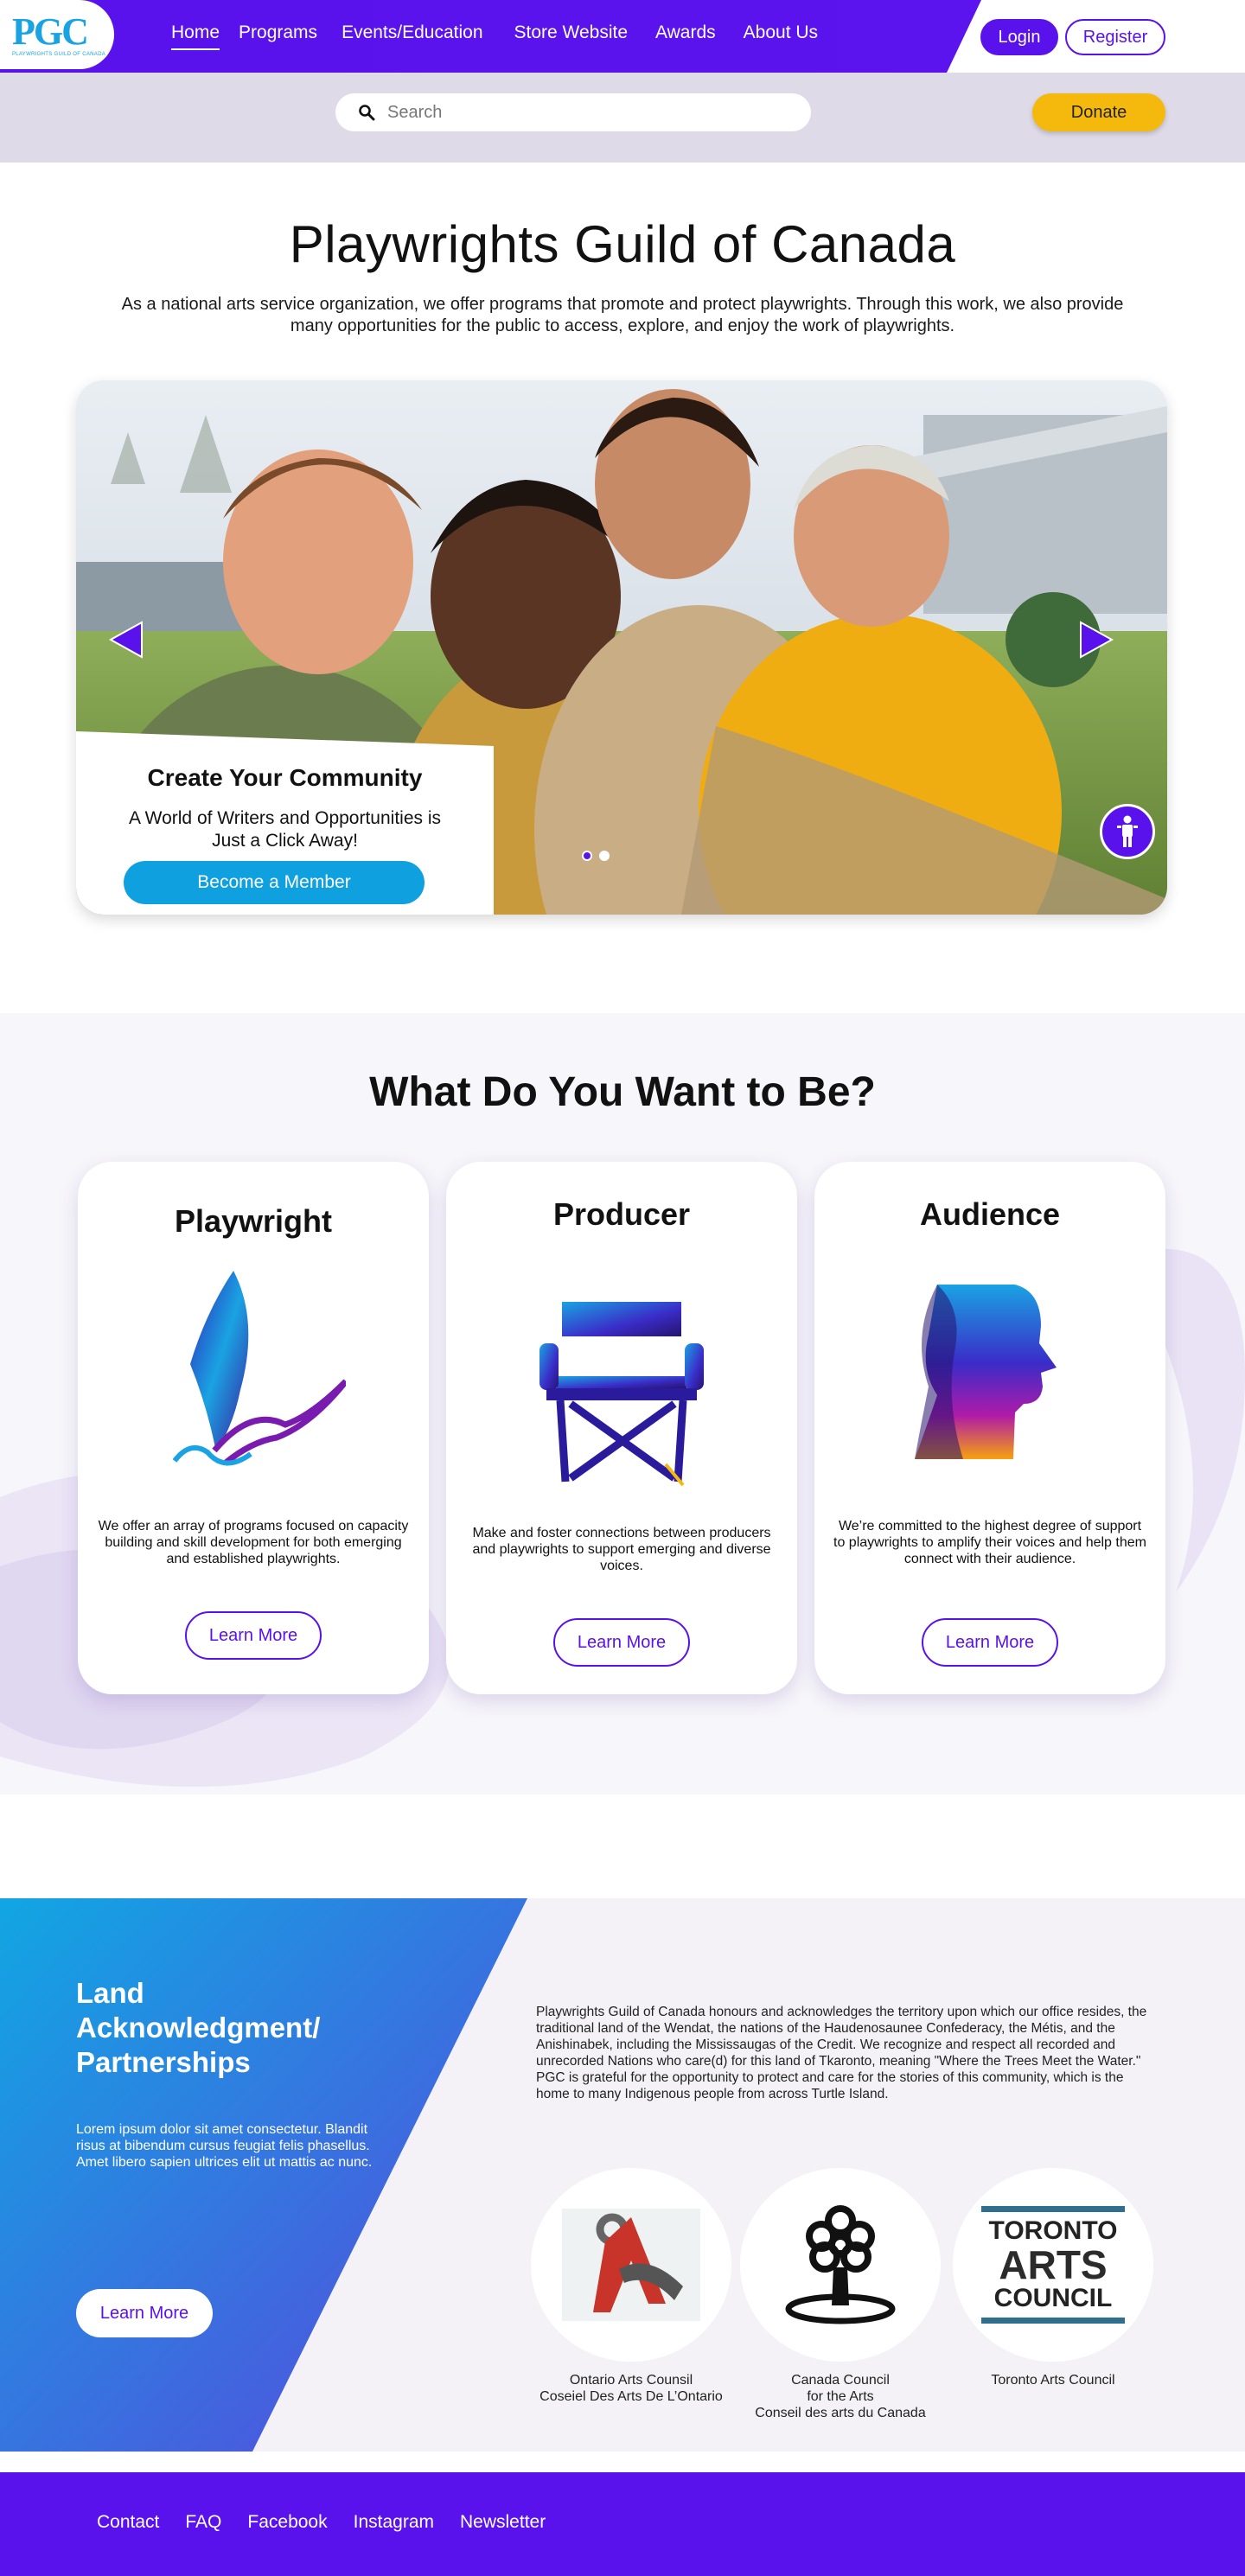 The height and width of the screenshot is (2576, 1245). Describe the element at coordinates (59, 54) in the screenshot. I see `logo-subtitle: PLAYWRIGHTS GUILD OF CANADA` at that location.